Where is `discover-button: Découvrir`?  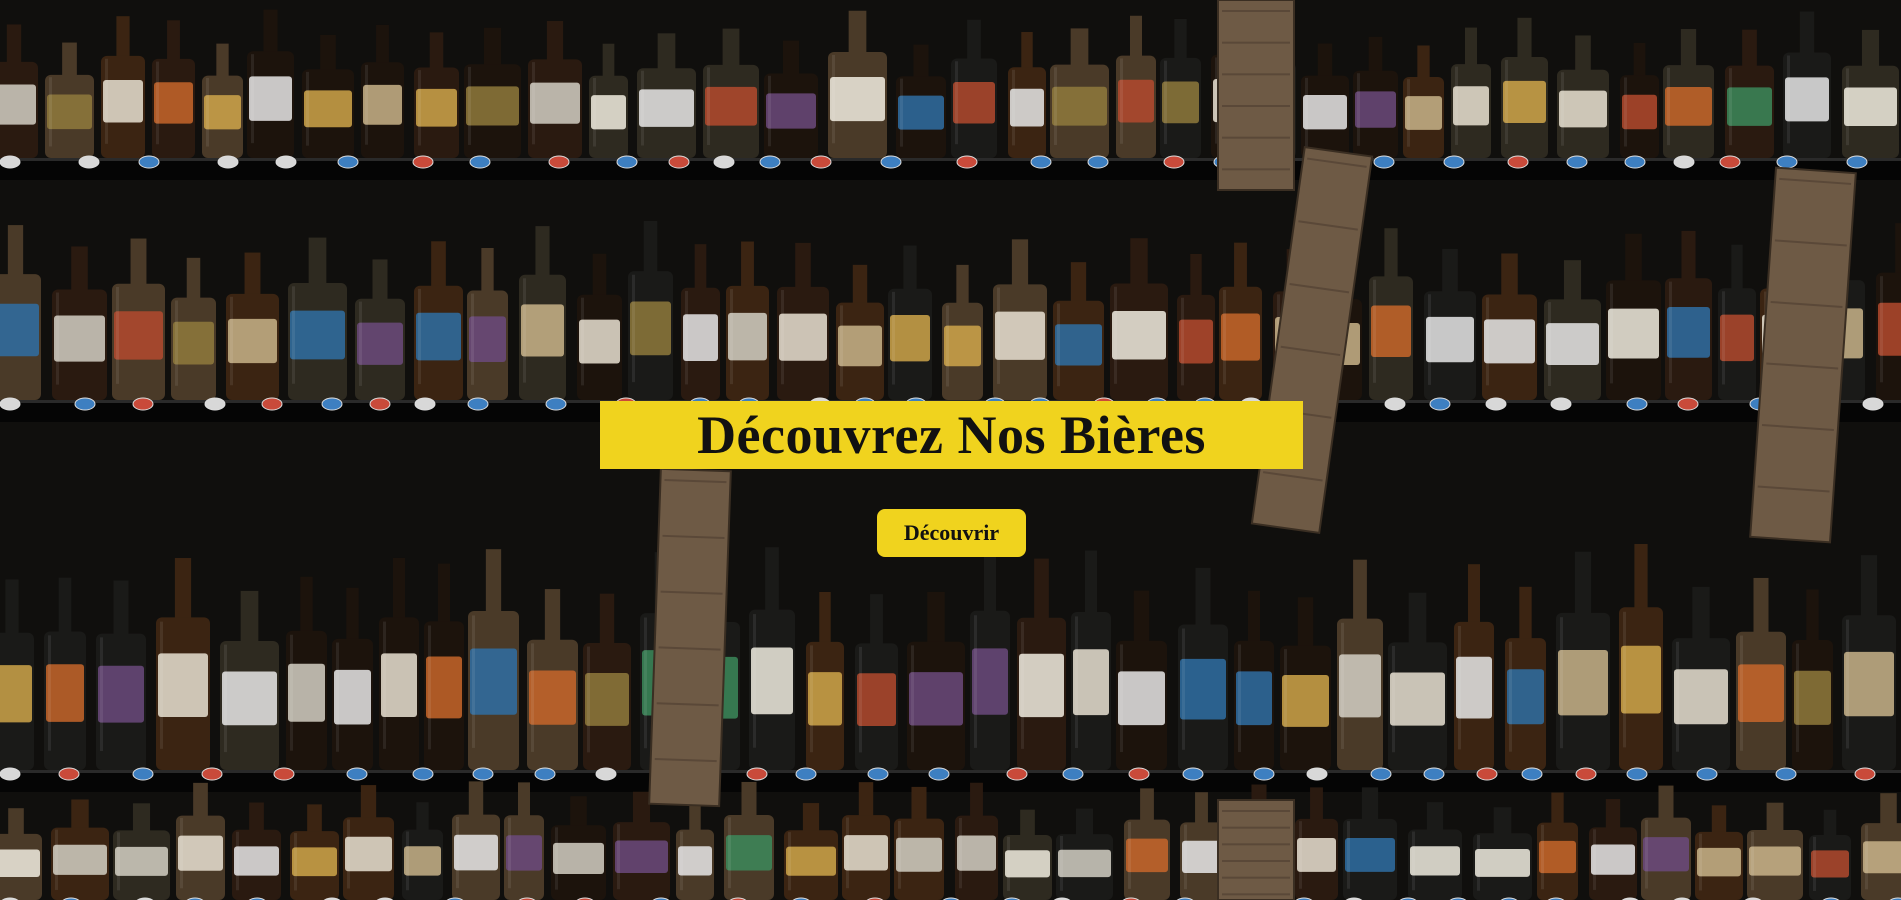 discover-button: Découvrir is located at coordinates (951, 533).